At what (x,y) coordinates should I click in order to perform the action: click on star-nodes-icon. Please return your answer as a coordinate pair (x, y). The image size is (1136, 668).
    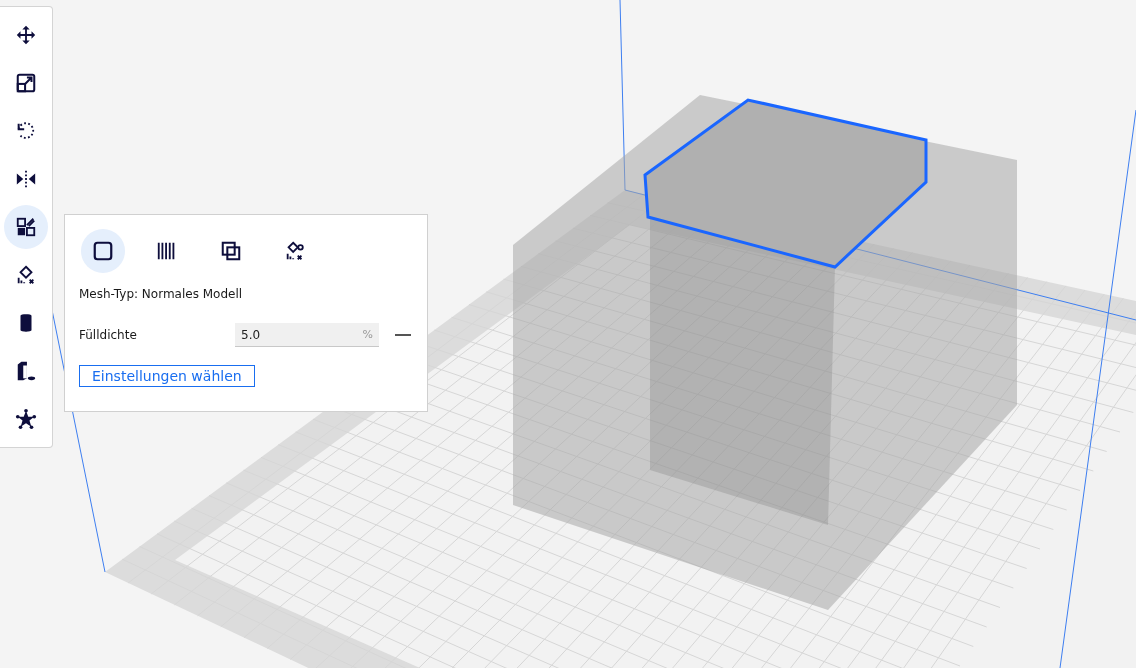
    Looking at the image, I should click on (26, 419).